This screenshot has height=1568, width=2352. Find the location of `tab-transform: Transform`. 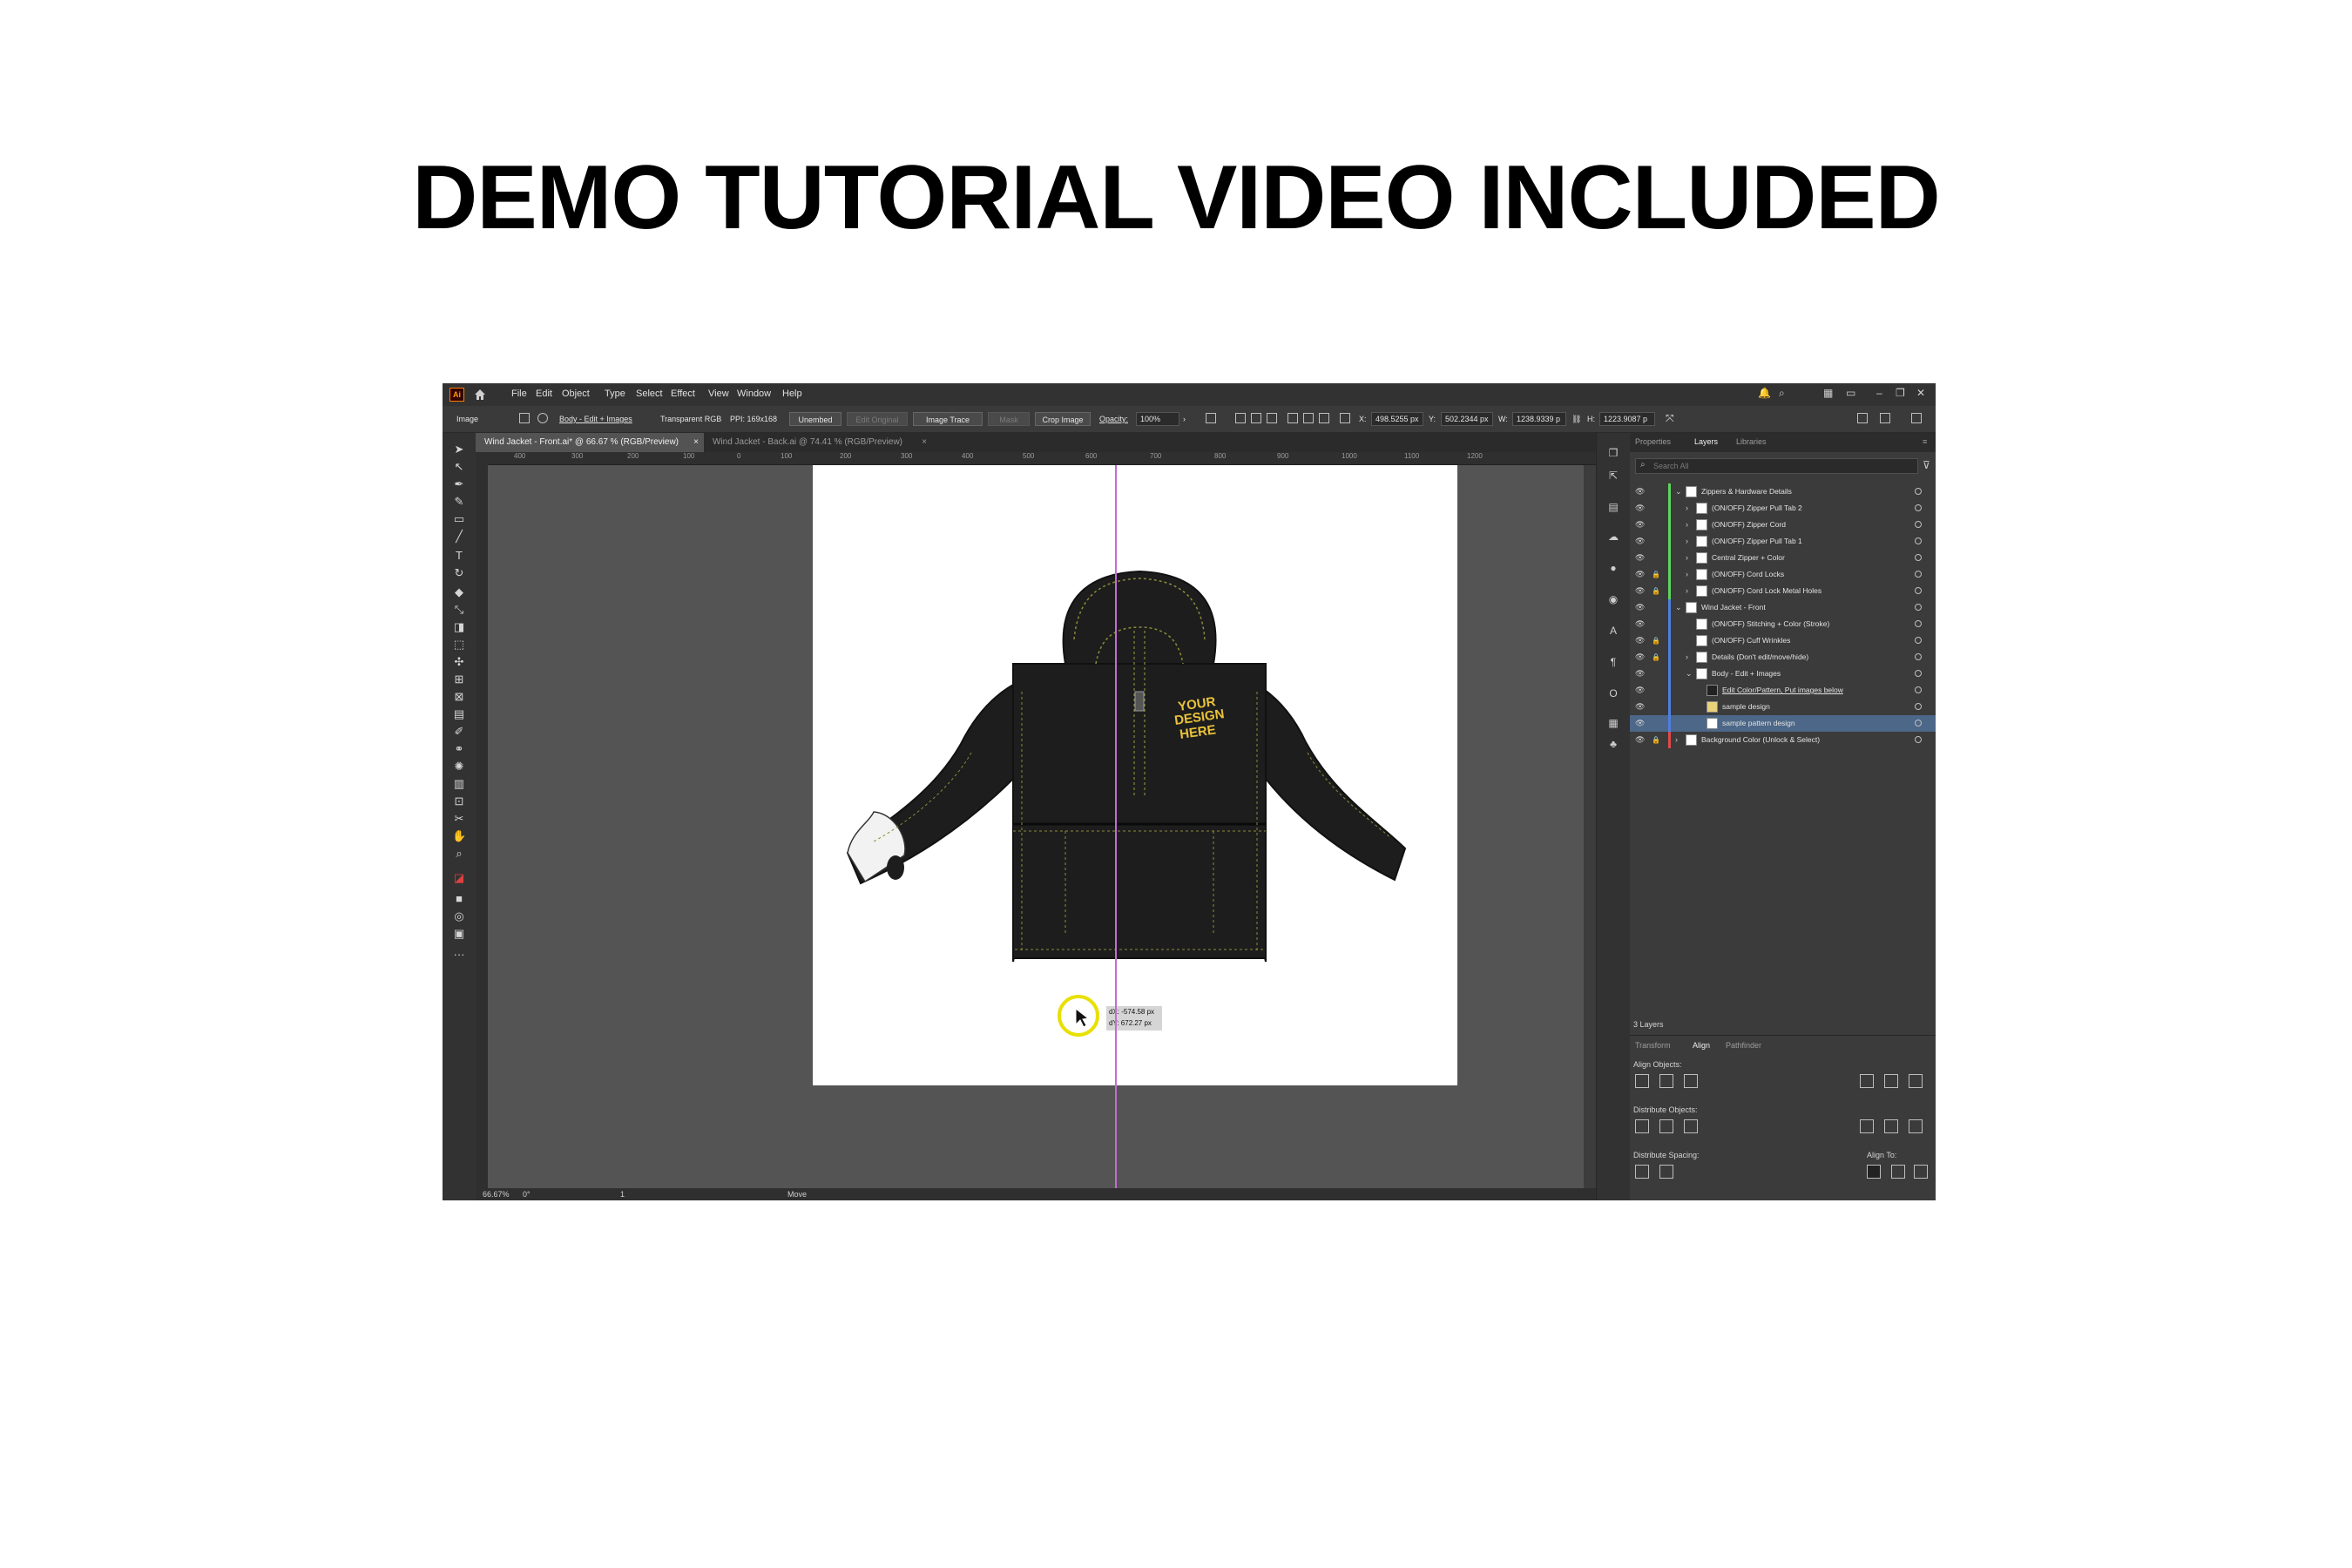

tab-transform: Transform is located at coordinates (1653, 1045).